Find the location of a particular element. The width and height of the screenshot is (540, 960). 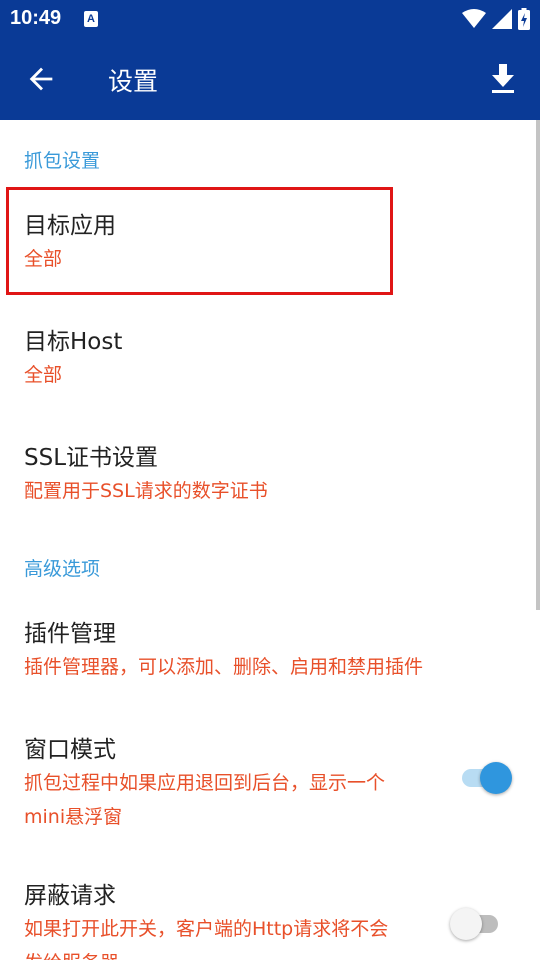

pref-window-mode: 窗口模式 抓包过程中如果应用退回到后台，显示一个 mini悬浮窗 is located at coordinates (270, 785).